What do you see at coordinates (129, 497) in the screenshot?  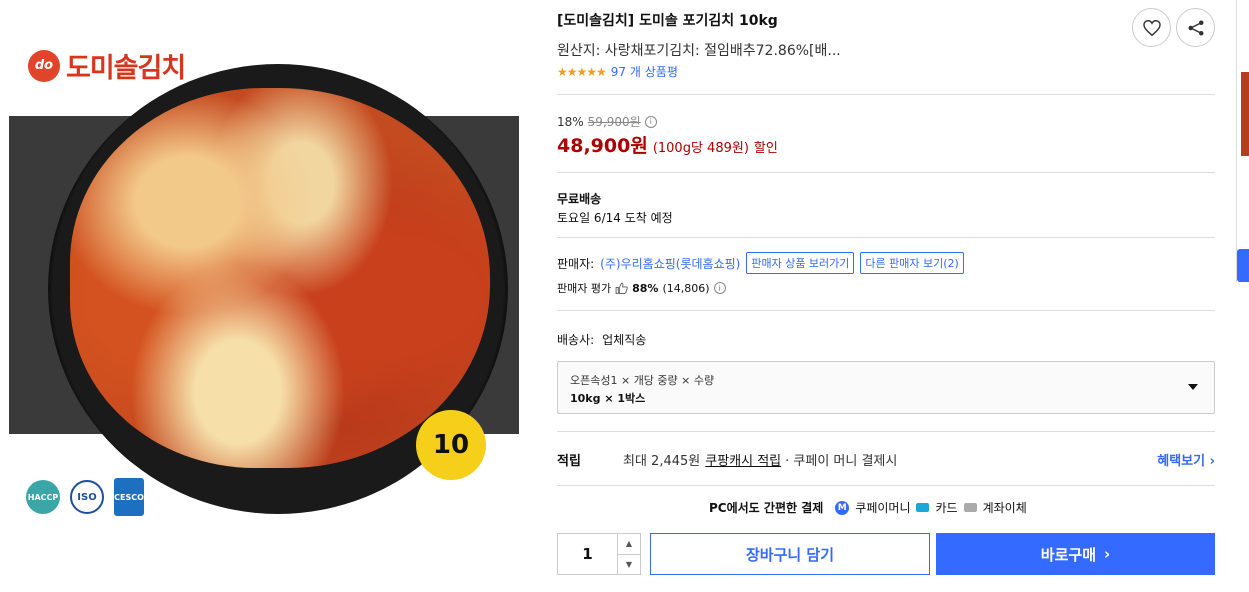 I see `cesco-cert-icon: CESCO` at bounding box center [129, 497].